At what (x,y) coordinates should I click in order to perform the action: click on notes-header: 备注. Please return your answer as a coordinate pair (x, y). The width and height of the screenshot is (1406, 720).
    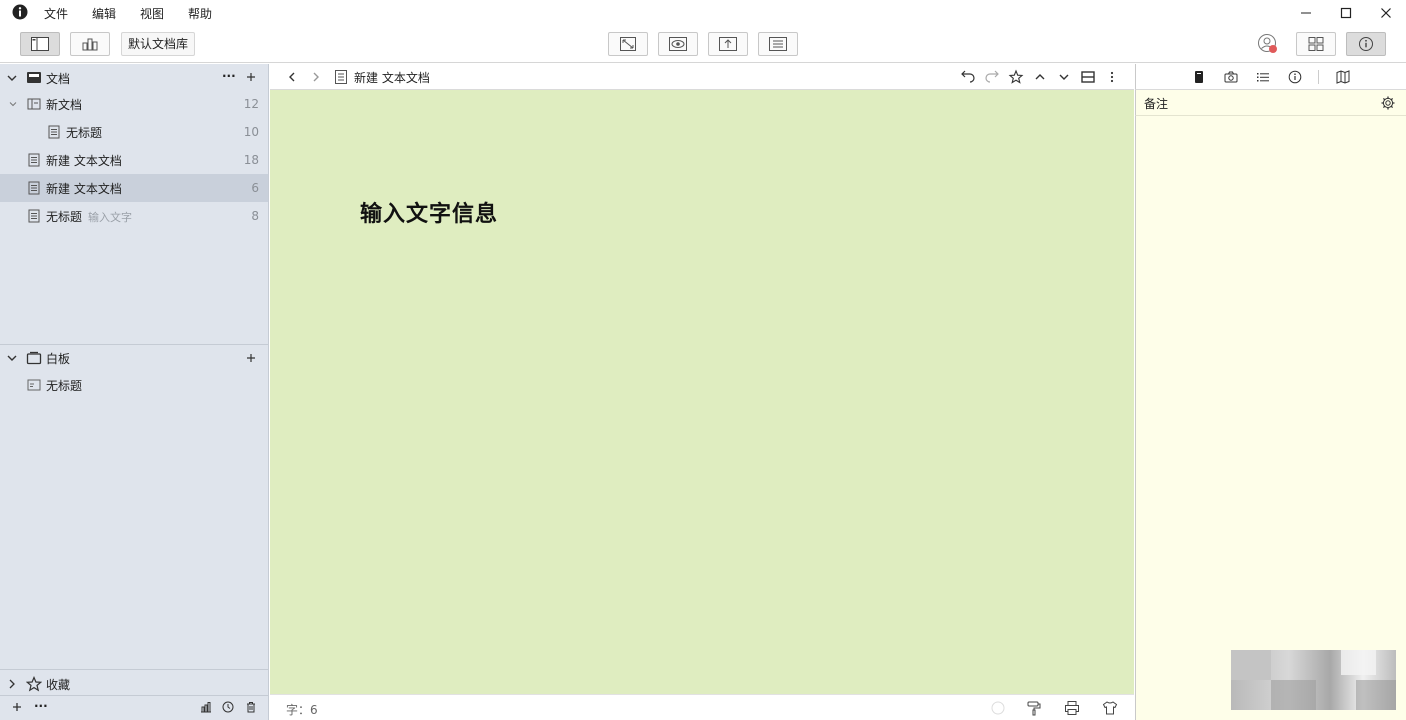
    Looking at the image, I should click on (1270, 103).